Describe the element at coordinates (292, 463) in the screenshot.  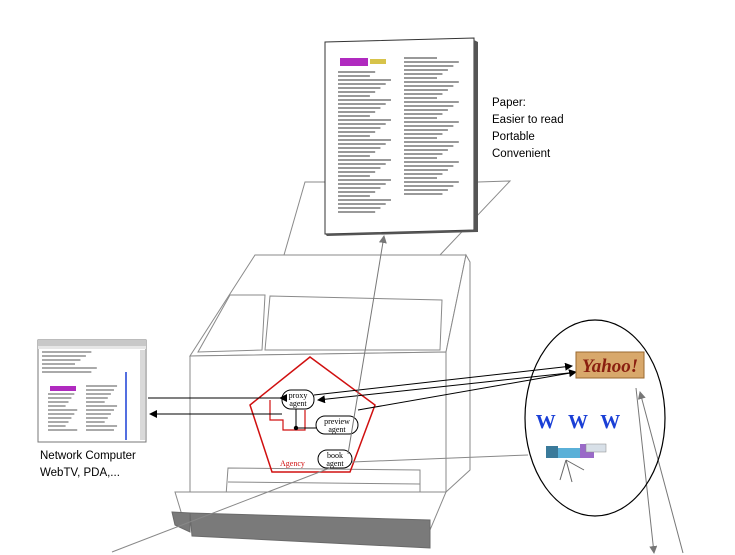
I see `agency-label: Agency` at that location.